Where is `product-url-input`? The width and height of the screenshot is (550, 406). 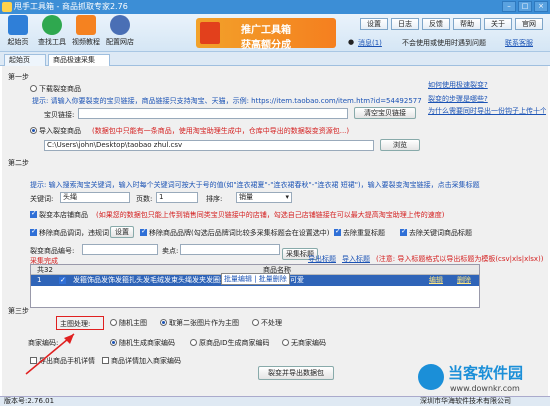 product-url-input is located at coordinates (213, 113).